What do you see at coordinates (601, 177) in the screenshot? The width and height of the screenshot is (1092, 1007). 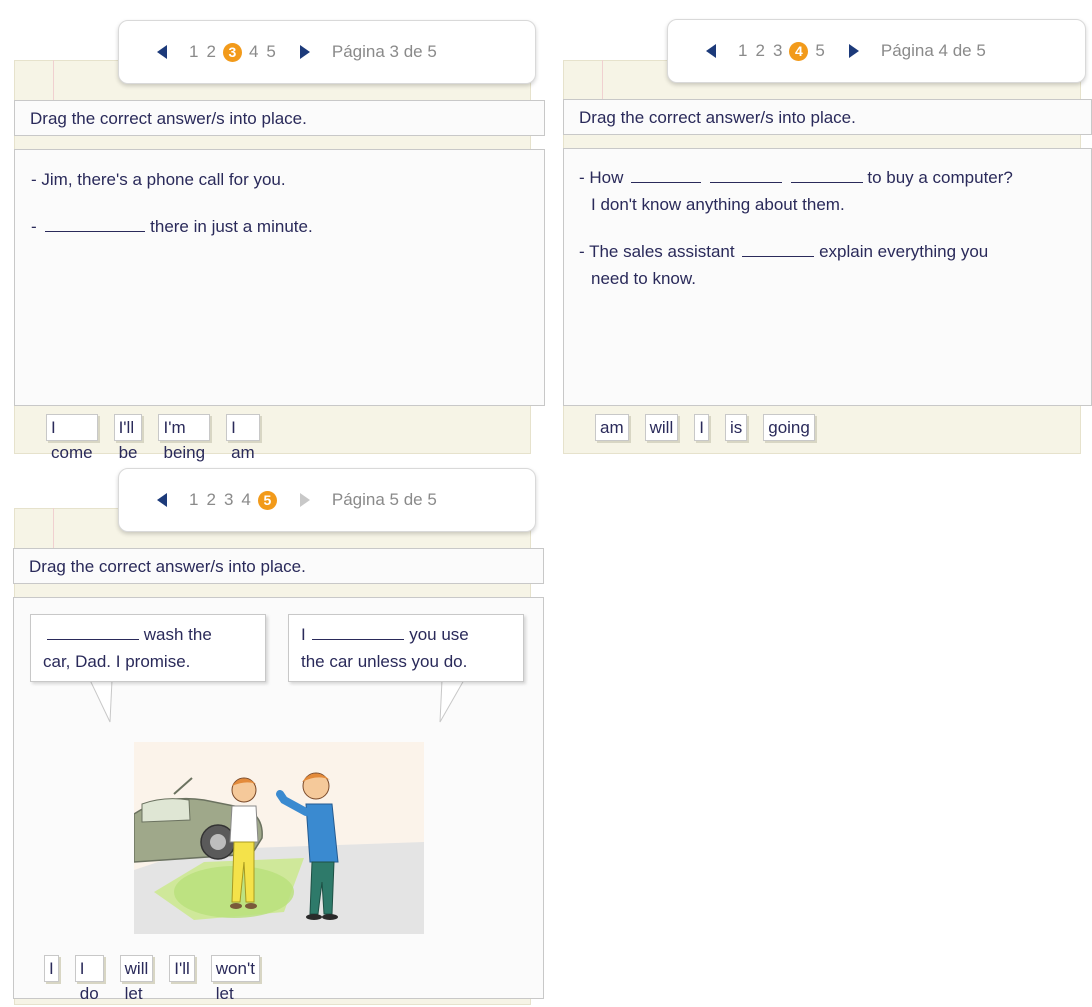 I see `question-text: - How` at bounding box center [601, 177].